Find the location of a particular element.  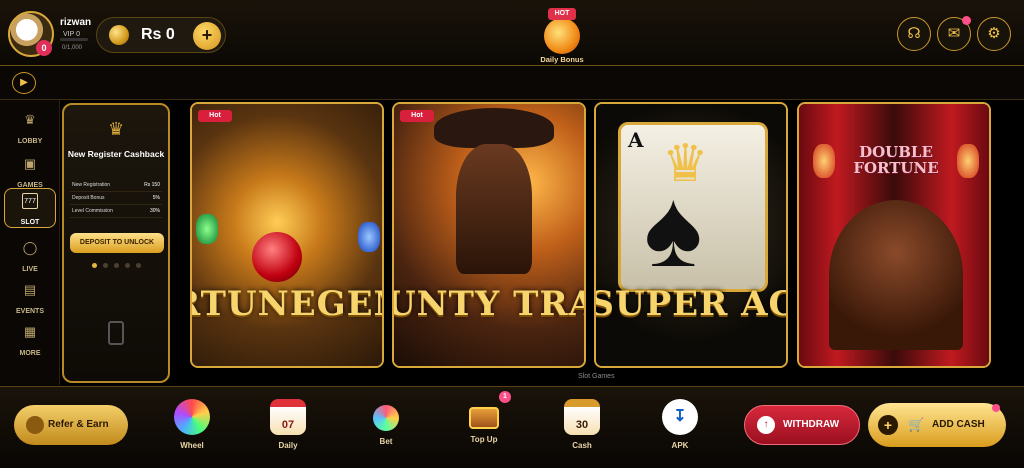

carousel-dots is located at coordinates (117, 266).